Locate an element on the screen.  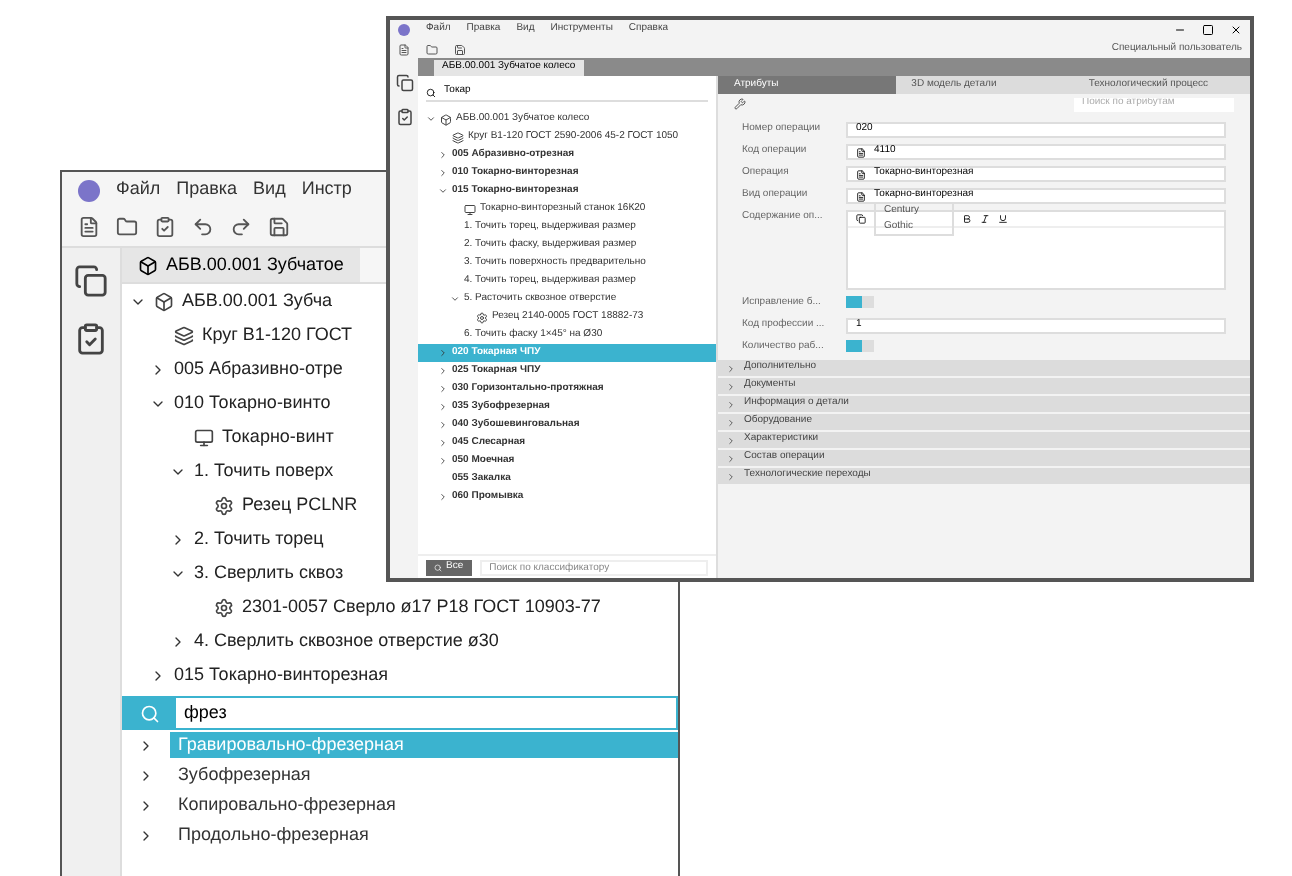
tree-item: 4. Сверлить сквозное отверстие ø30 is located at coordinates (346, 641).